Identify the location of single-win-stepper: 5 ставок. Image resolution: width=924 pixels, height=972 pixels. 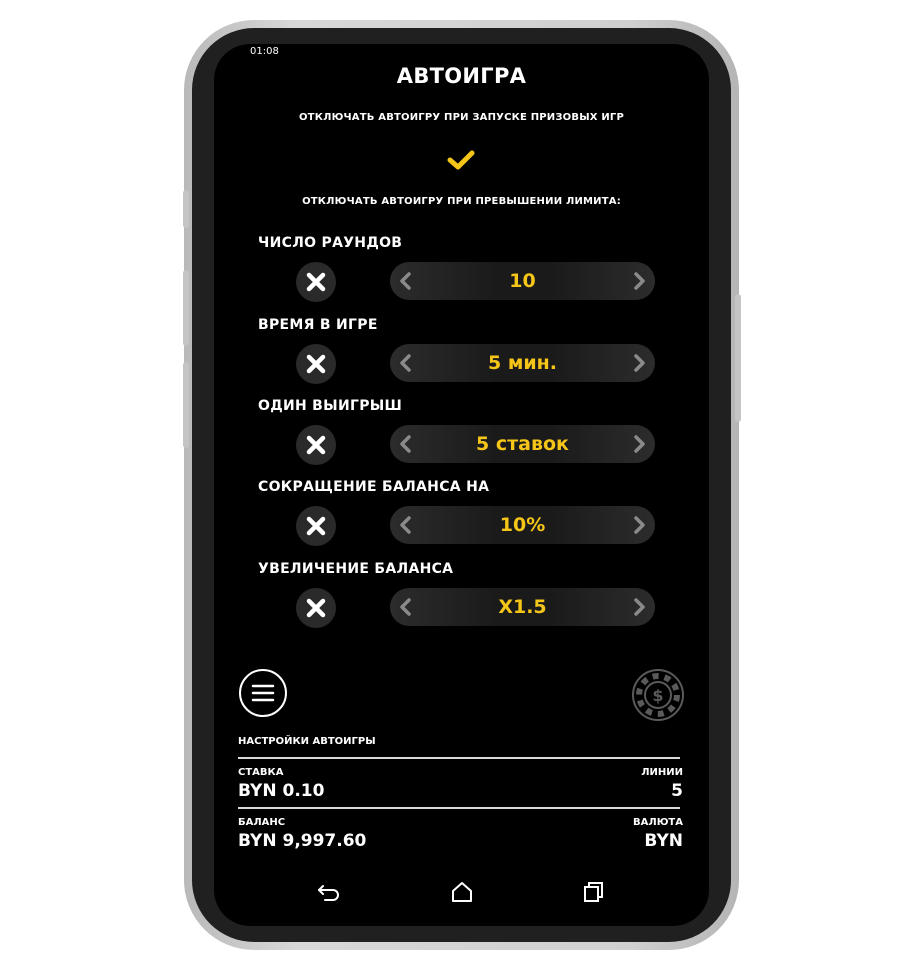
(522, 444).